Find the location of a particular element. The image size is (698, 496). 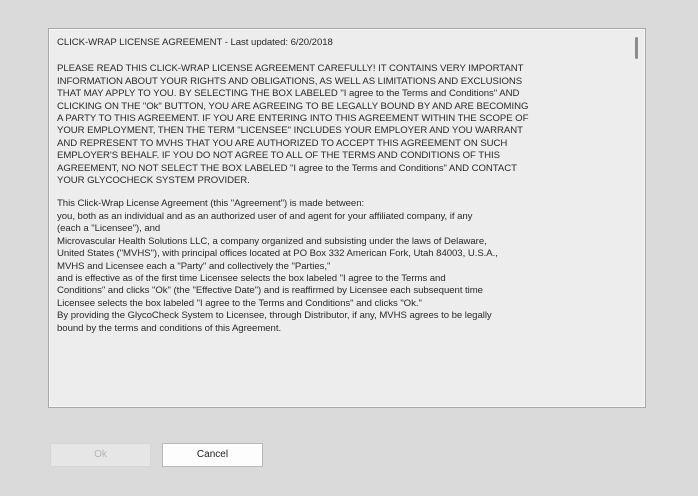

cancel-button: Cancel is located at coordinates (212, 455).